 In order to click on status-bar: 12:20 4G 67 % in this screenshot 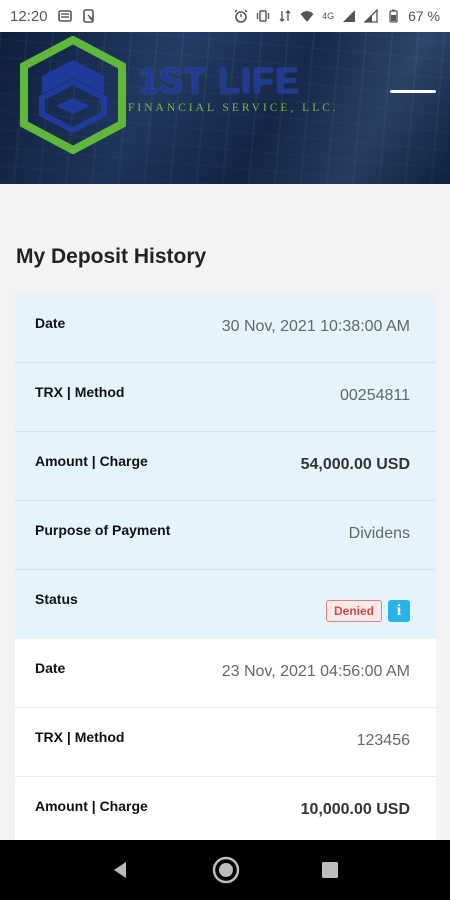, I will do `click(225, 16)`.